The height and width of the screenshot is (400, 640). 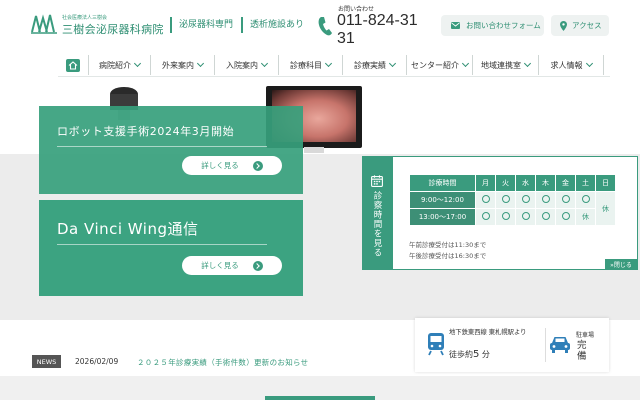 What do you see at coordinates (377, 181) in the screenshot?
I see `calendar-icon` at bounding box center [377, 181].